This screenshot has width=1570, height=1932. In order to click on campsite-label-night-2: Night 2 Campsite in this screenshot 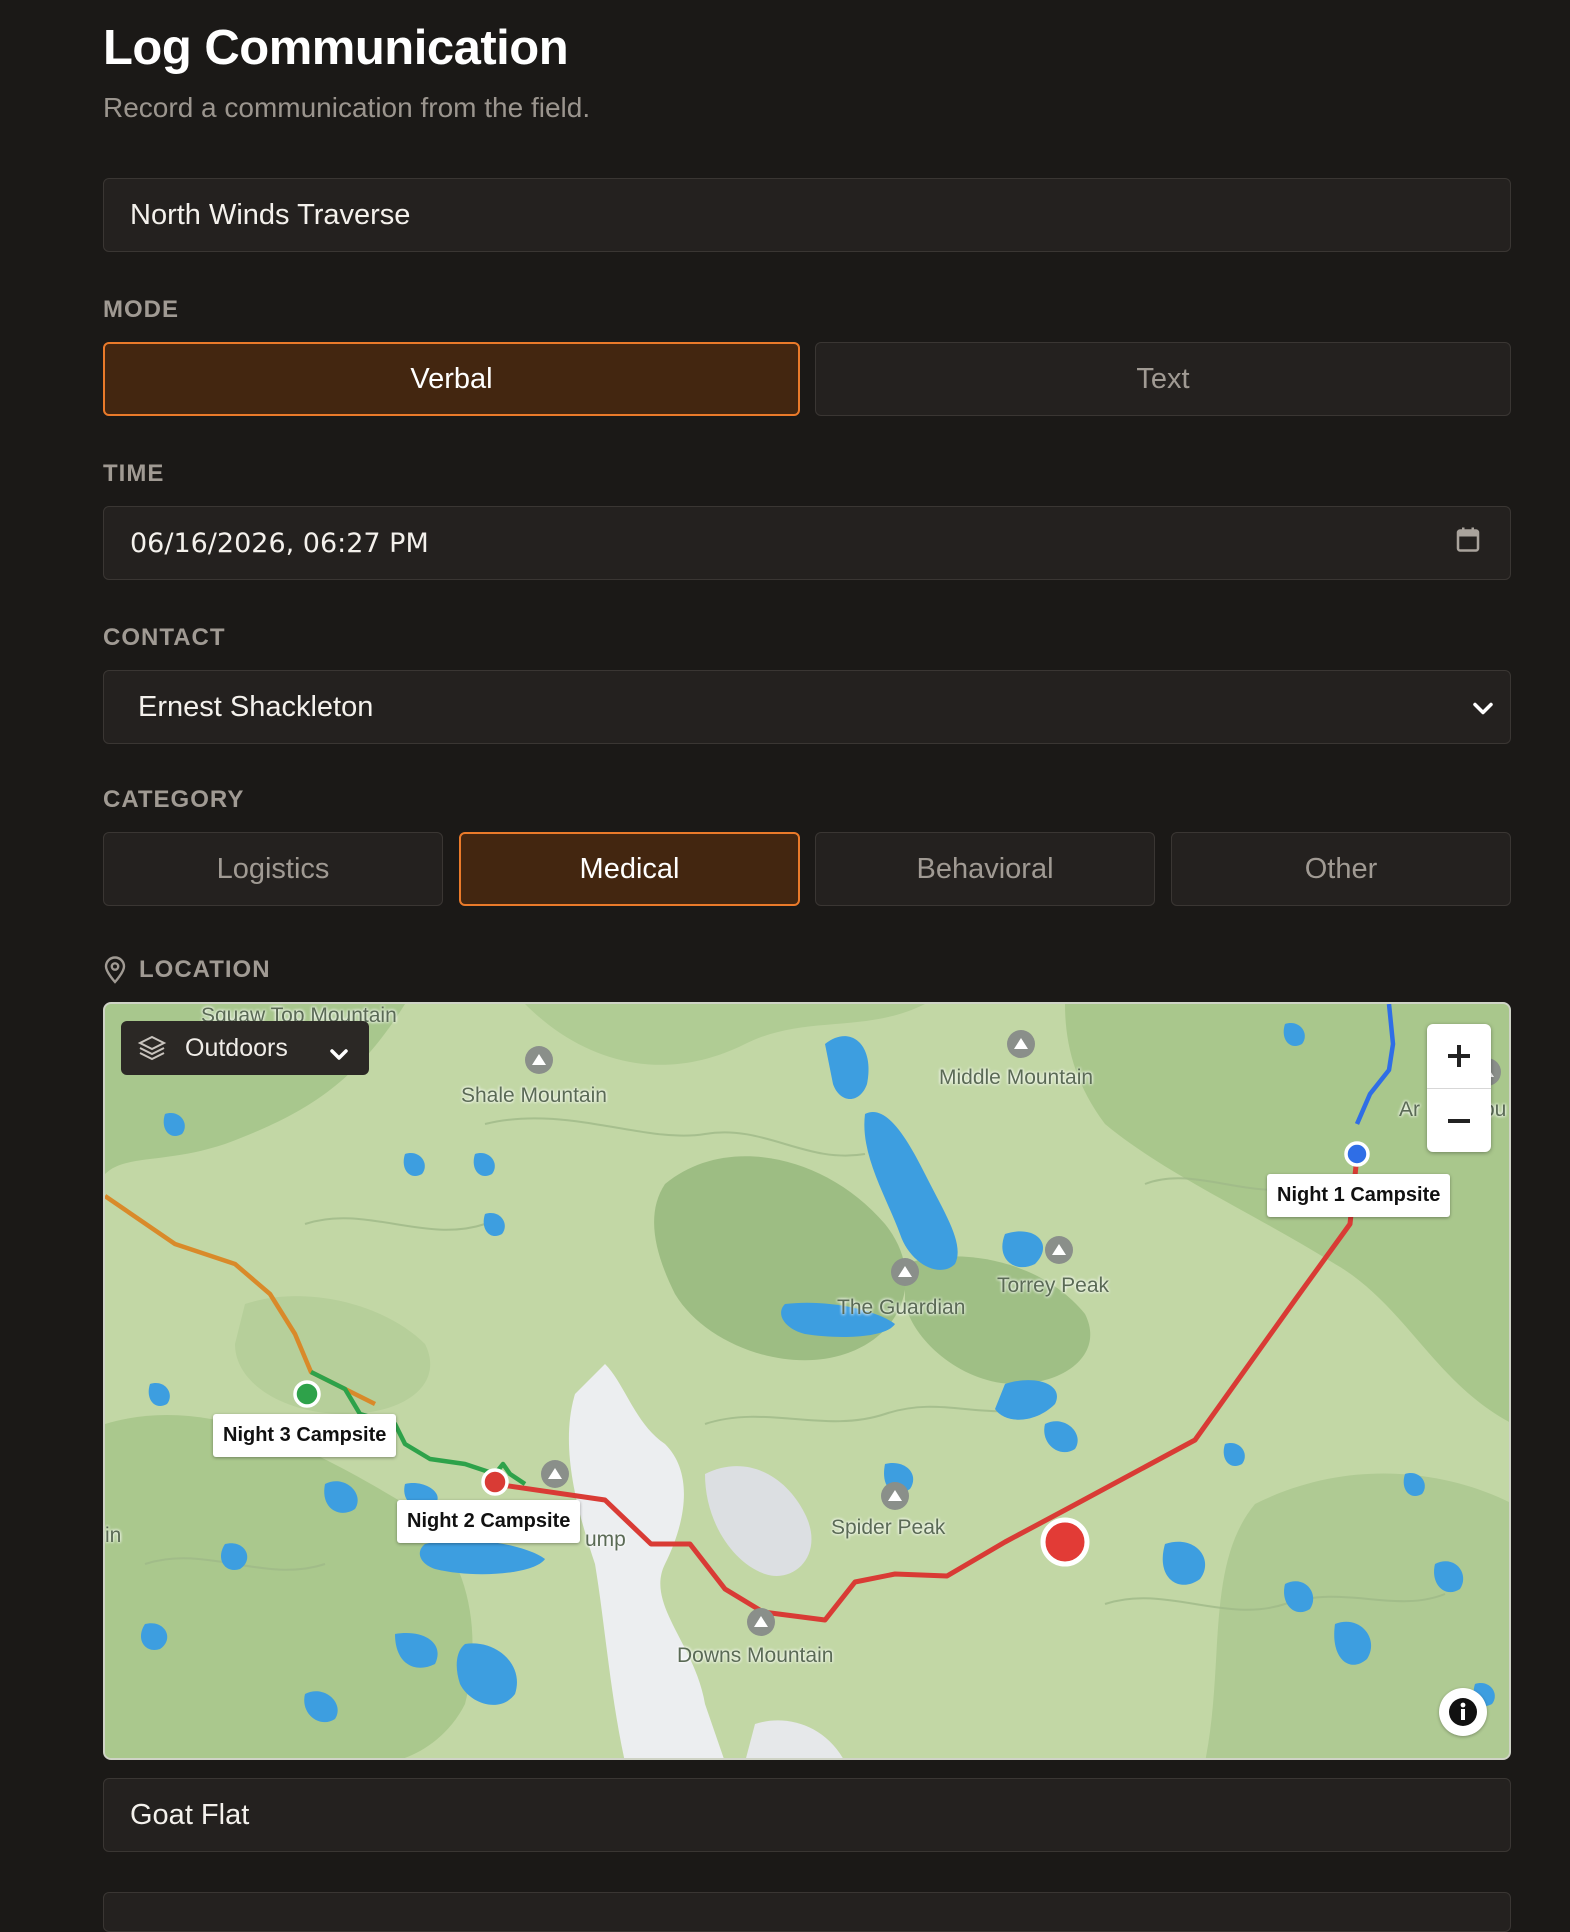, I will do `click(489, 1521)`.